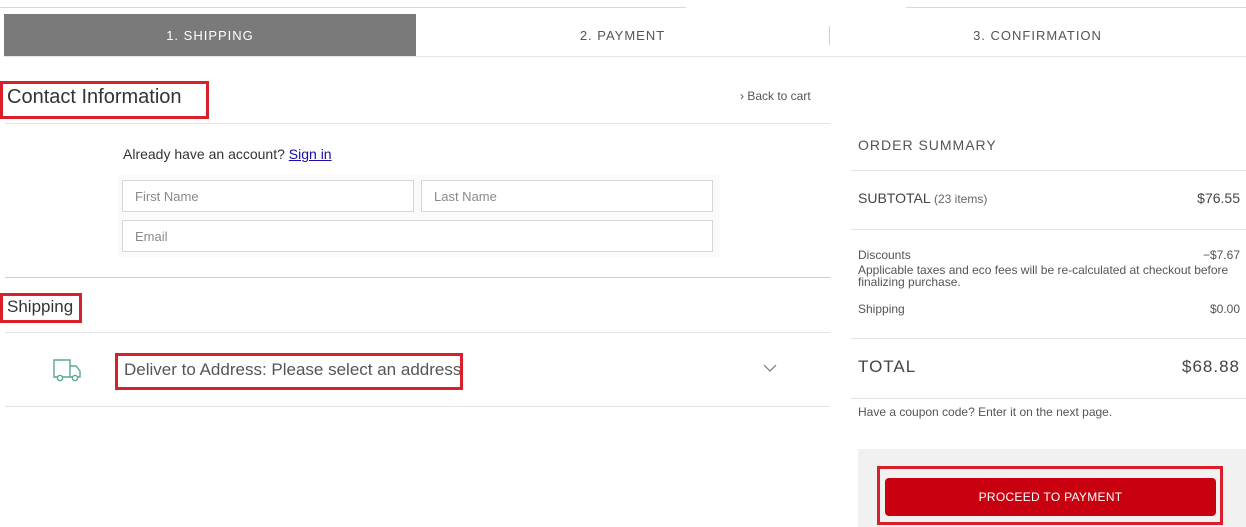  I want to click on total-value: $68.88, so click(1211, 366).